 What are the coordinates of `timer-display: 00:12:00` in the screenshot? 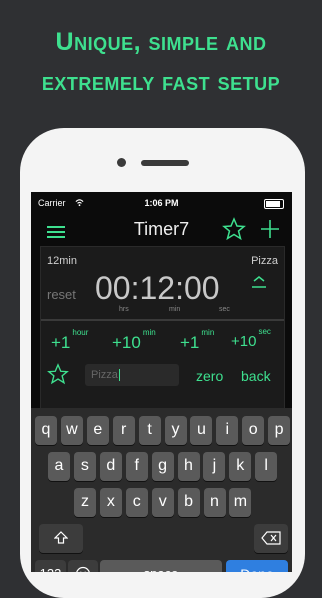 It's located at (157, 288).